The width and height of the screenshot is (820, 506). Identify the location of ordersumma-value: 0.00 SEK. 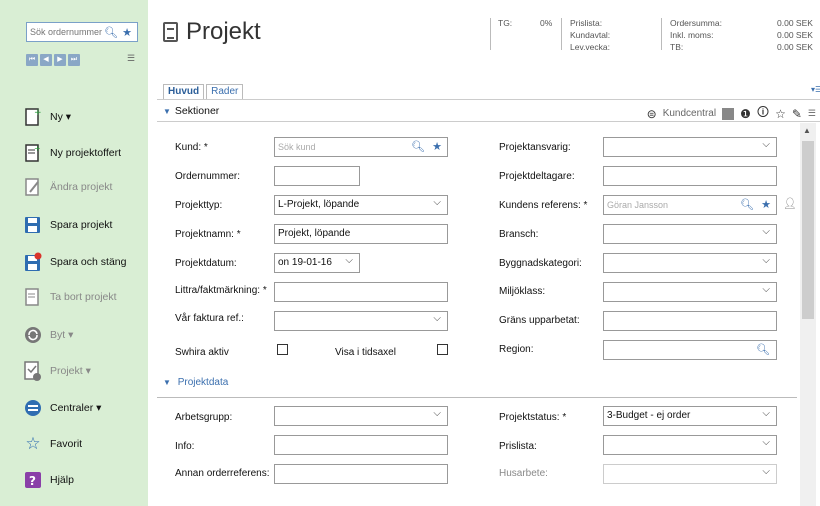
(795, 23).